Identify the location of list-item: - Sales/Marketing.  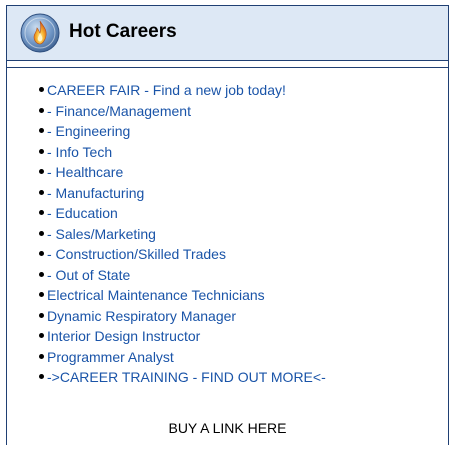
(182, 234).